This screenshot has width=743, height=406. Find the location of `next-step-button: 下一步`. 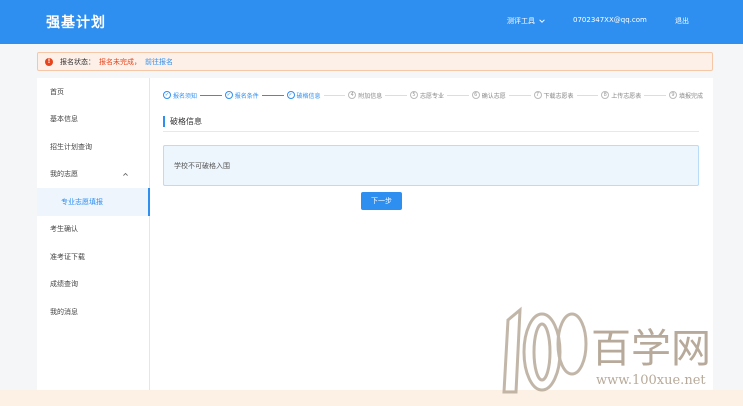

next-step-button: 下一步 is located at coordinates (381, 201).